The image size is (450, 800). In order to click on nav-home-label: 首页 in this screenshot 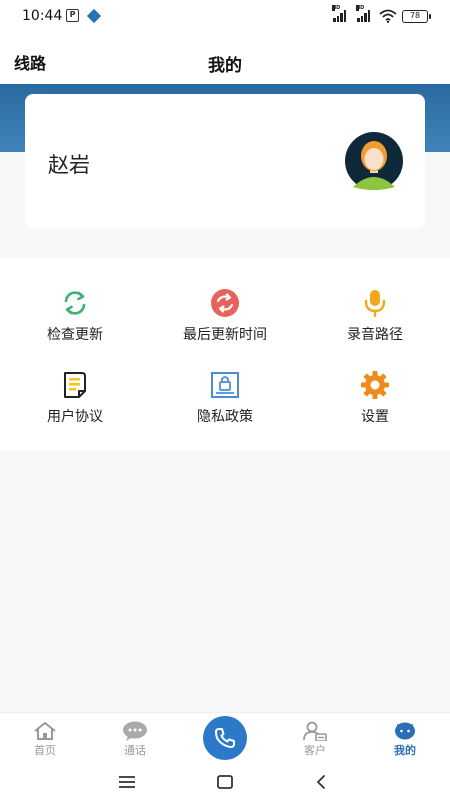, I will do `click(45, 750)`.